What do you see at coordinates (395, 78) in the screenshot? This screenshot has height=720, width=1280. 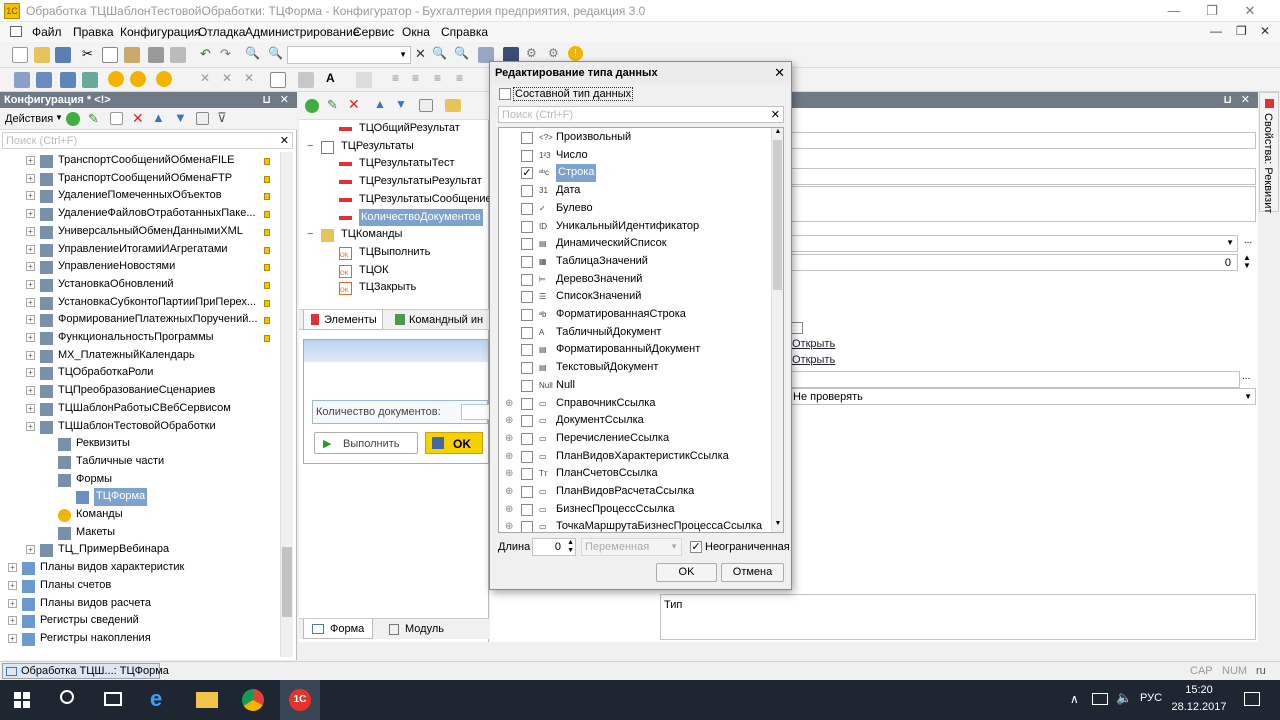 I see `align-left-icon: ≡` at bounding box center [395, 78].